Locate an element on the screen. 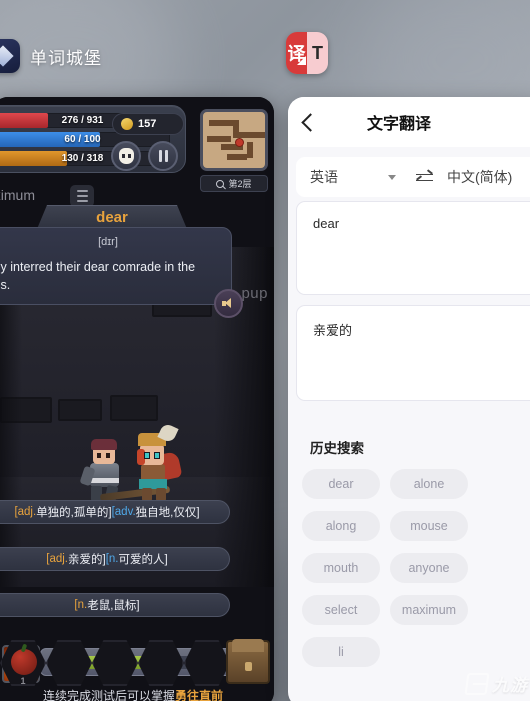 Image resolution: width=530 pixels, height=701 pixels. option-1-pos-1: [adj. is located at coordinates (25, 512).